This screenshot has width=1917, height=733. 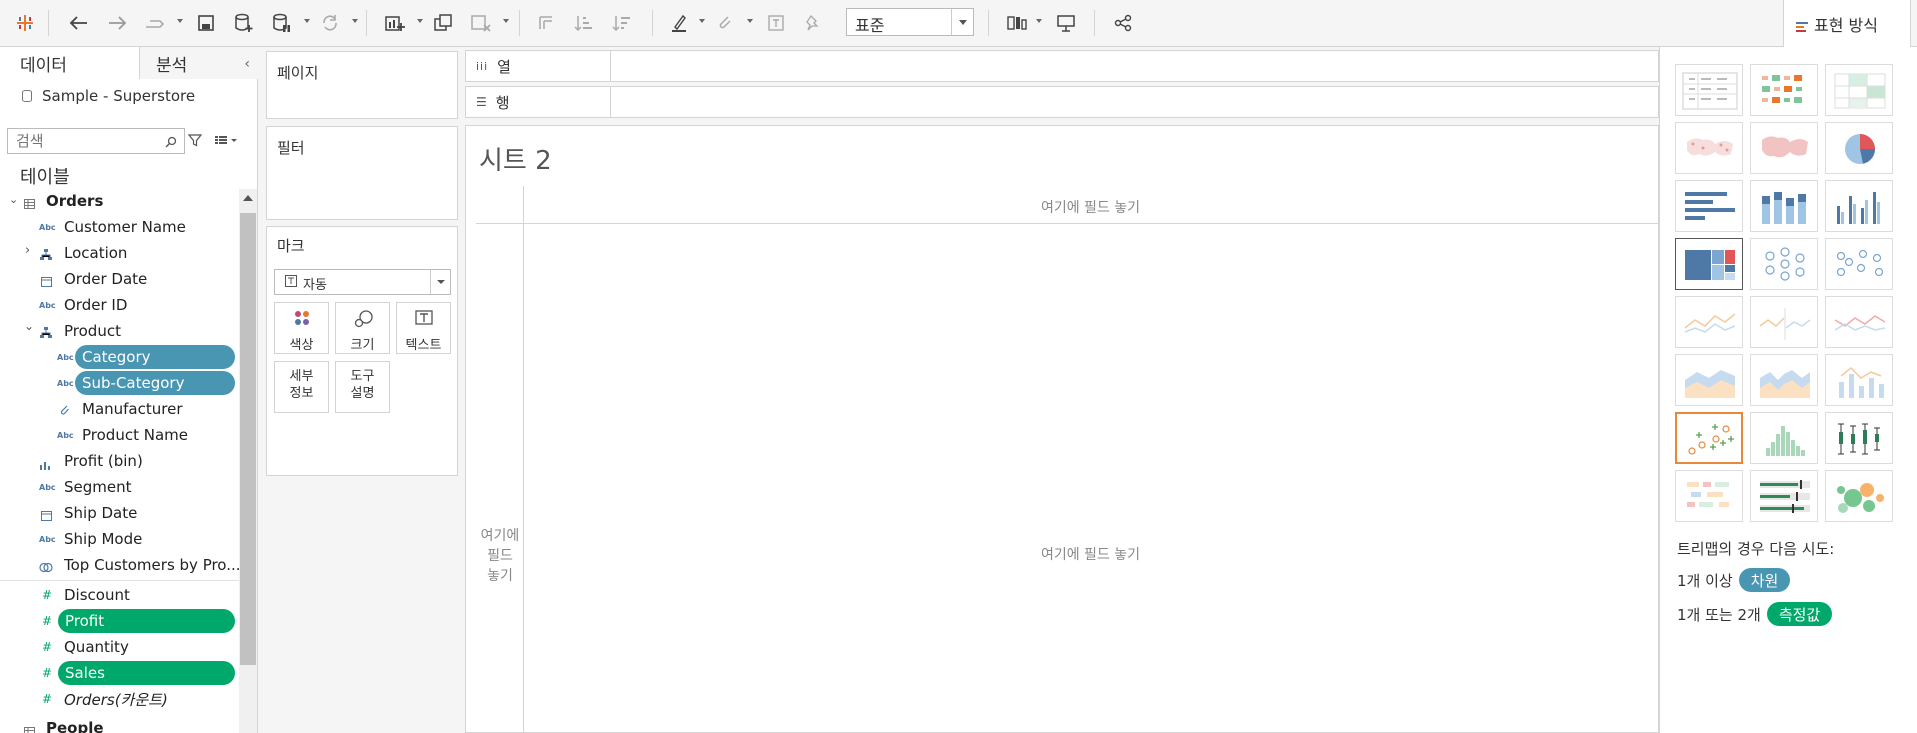 I want to click on table-orders: ⌄ Orders, so click(x=120, y=201).